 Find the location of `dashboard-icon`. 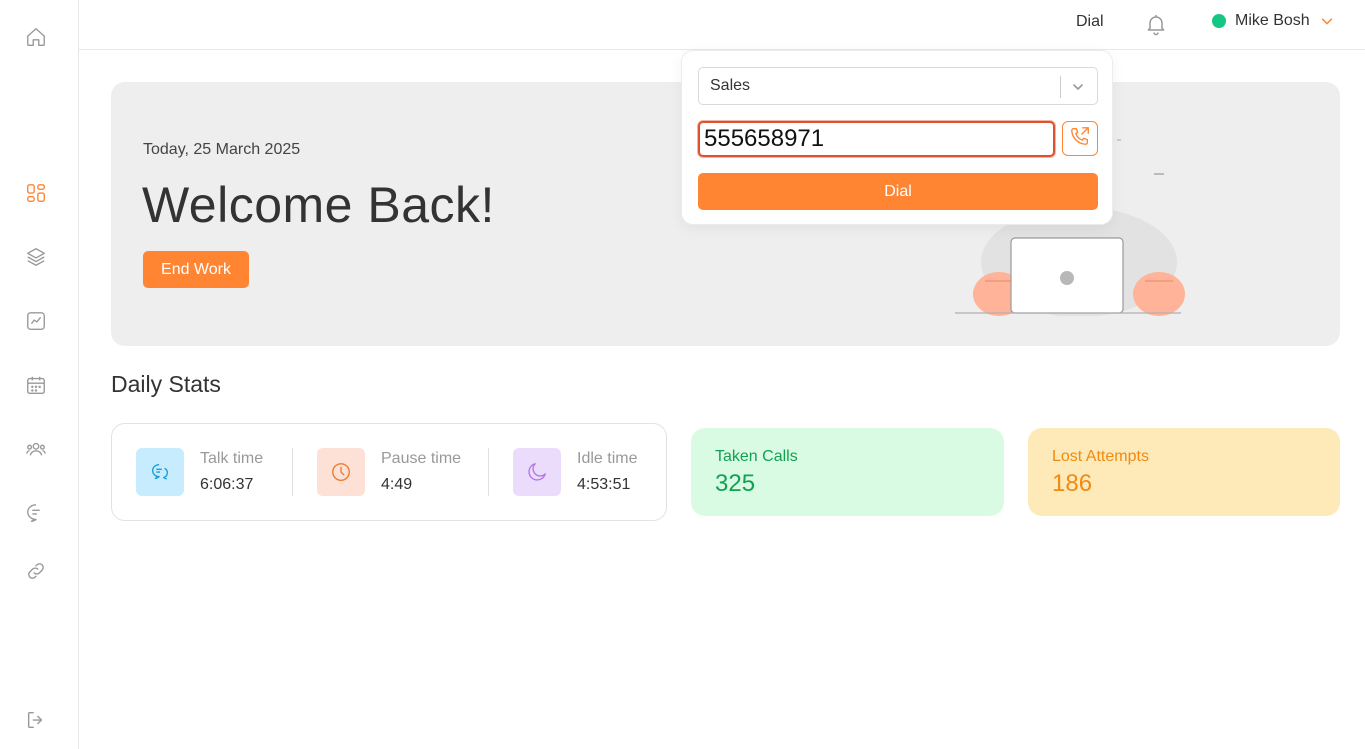

dashboard-icon is located at coordinates (36, 193).